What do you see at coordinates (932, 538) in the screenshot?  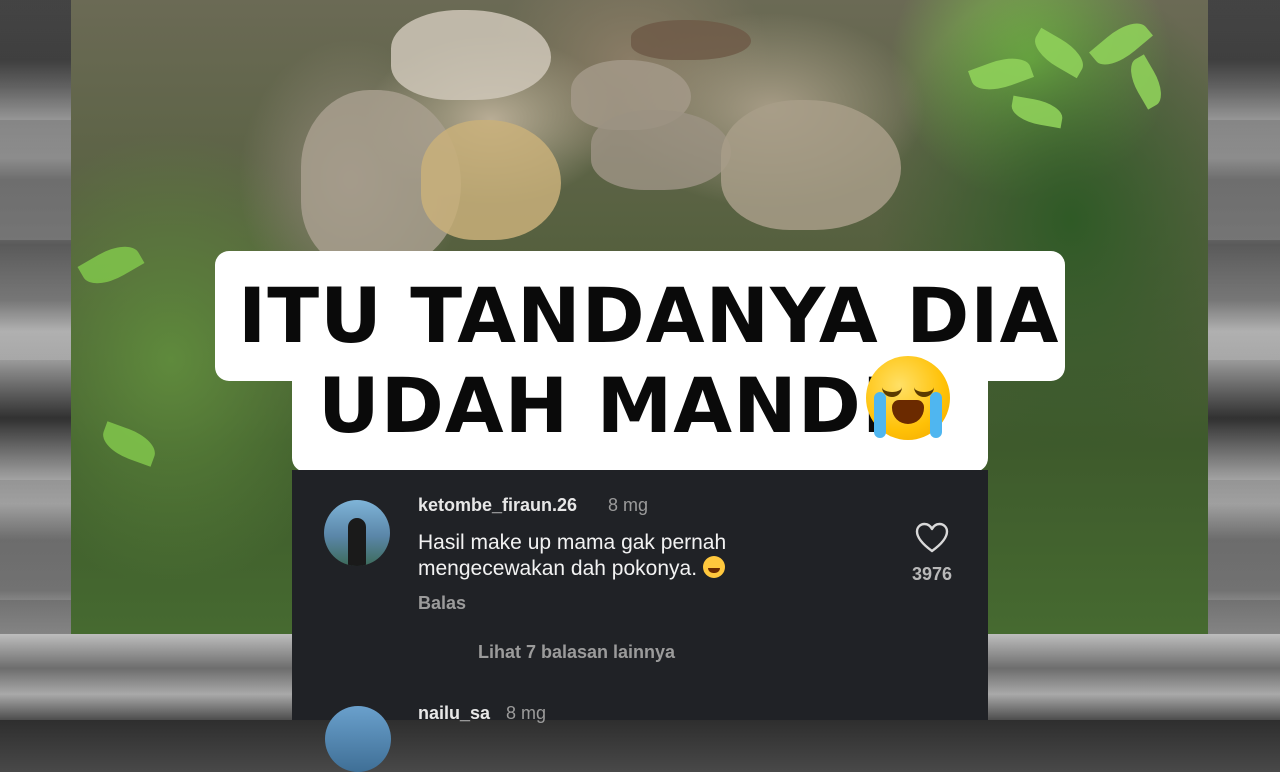 I see `heart-icon` at bounding box center [932, 538].